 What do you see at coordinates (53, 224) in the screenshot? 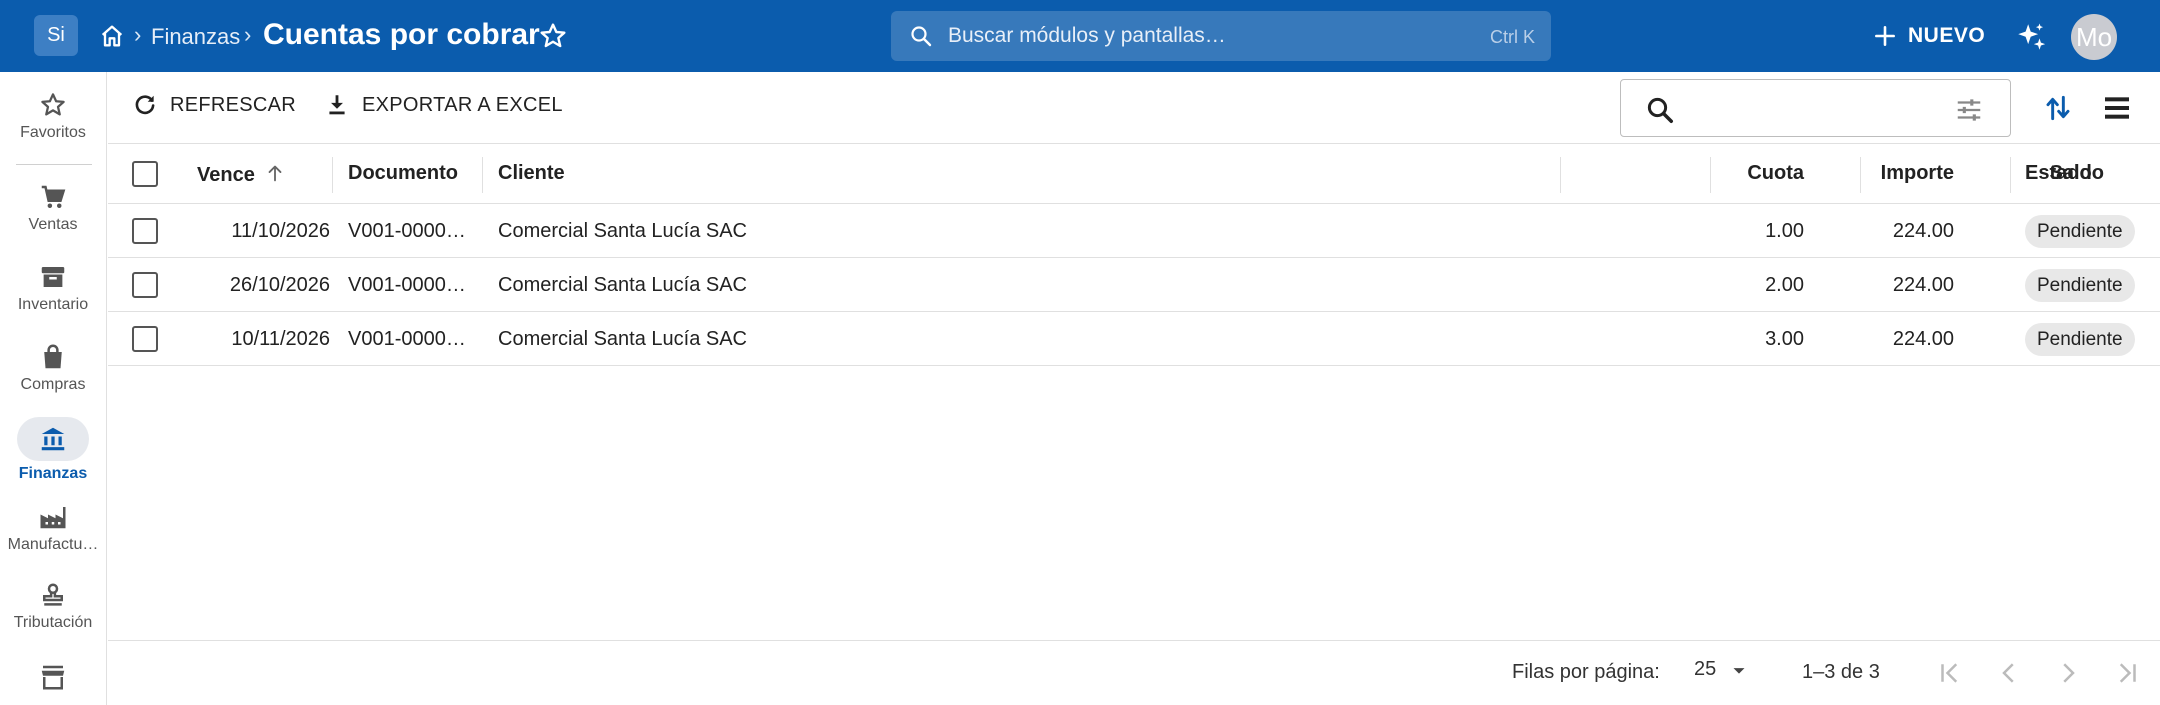
I see `sidebar-item-label: Ventas` at bounding box center [53, 224].